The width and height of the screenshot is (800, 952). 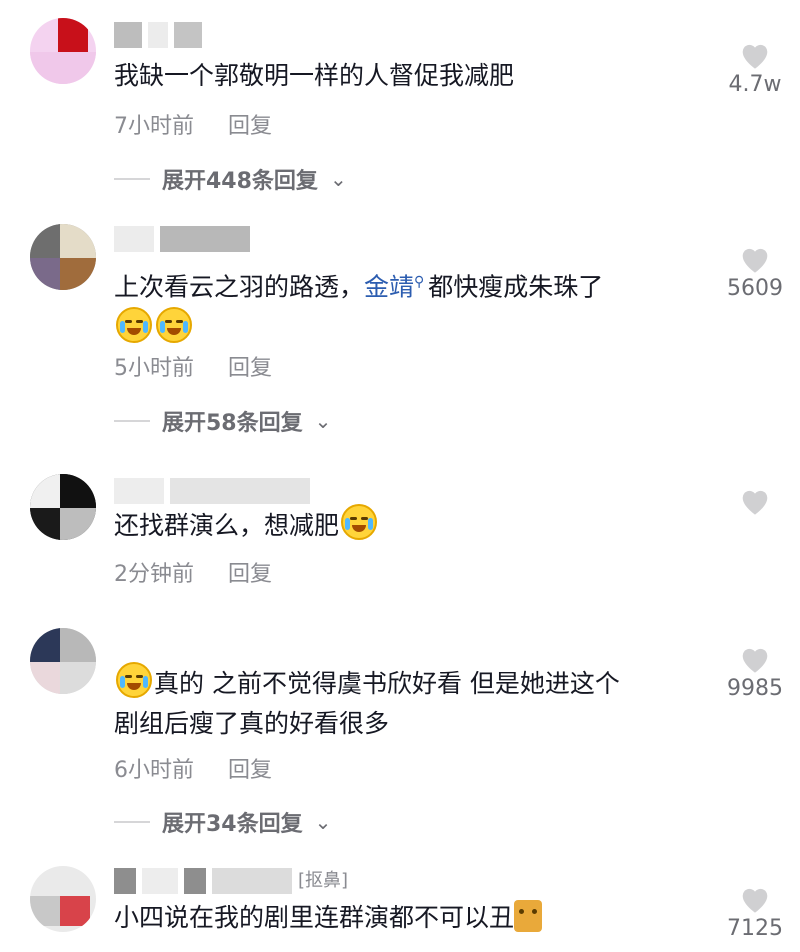 I want to click on comment-meta: 6小时前 回复, so click(x=193, y=768).